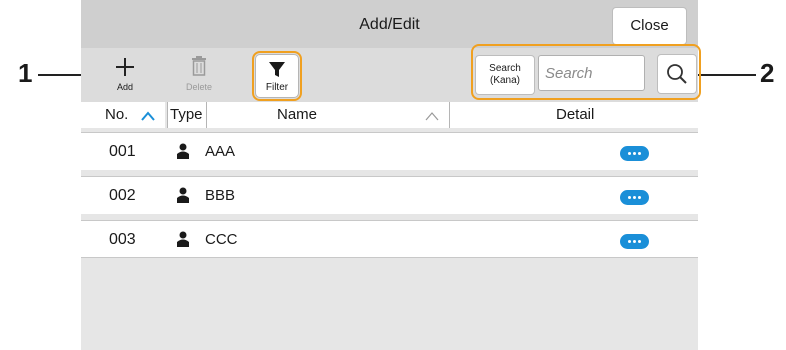 Image resolution: width=786 pixels, height=350 pixels. What do you see at coordinates (122, 151) in the screenshot?
I see `row-number: 001` at bounding box center [122, 151].